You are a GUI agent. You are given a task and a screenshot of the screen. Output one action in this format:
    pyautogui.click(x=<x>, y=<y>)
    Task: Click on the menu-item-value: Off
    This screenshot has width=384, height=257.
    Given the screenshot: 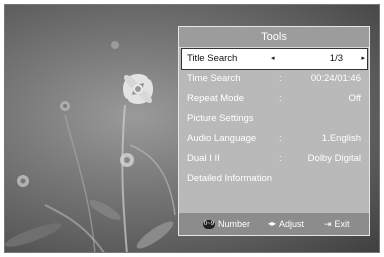 What is the action you would take?
    pyautogui.click(x=355, y=98)
    